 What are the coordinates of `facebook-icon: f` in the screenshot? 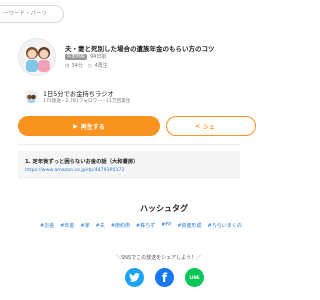 It's located at (164, 277).